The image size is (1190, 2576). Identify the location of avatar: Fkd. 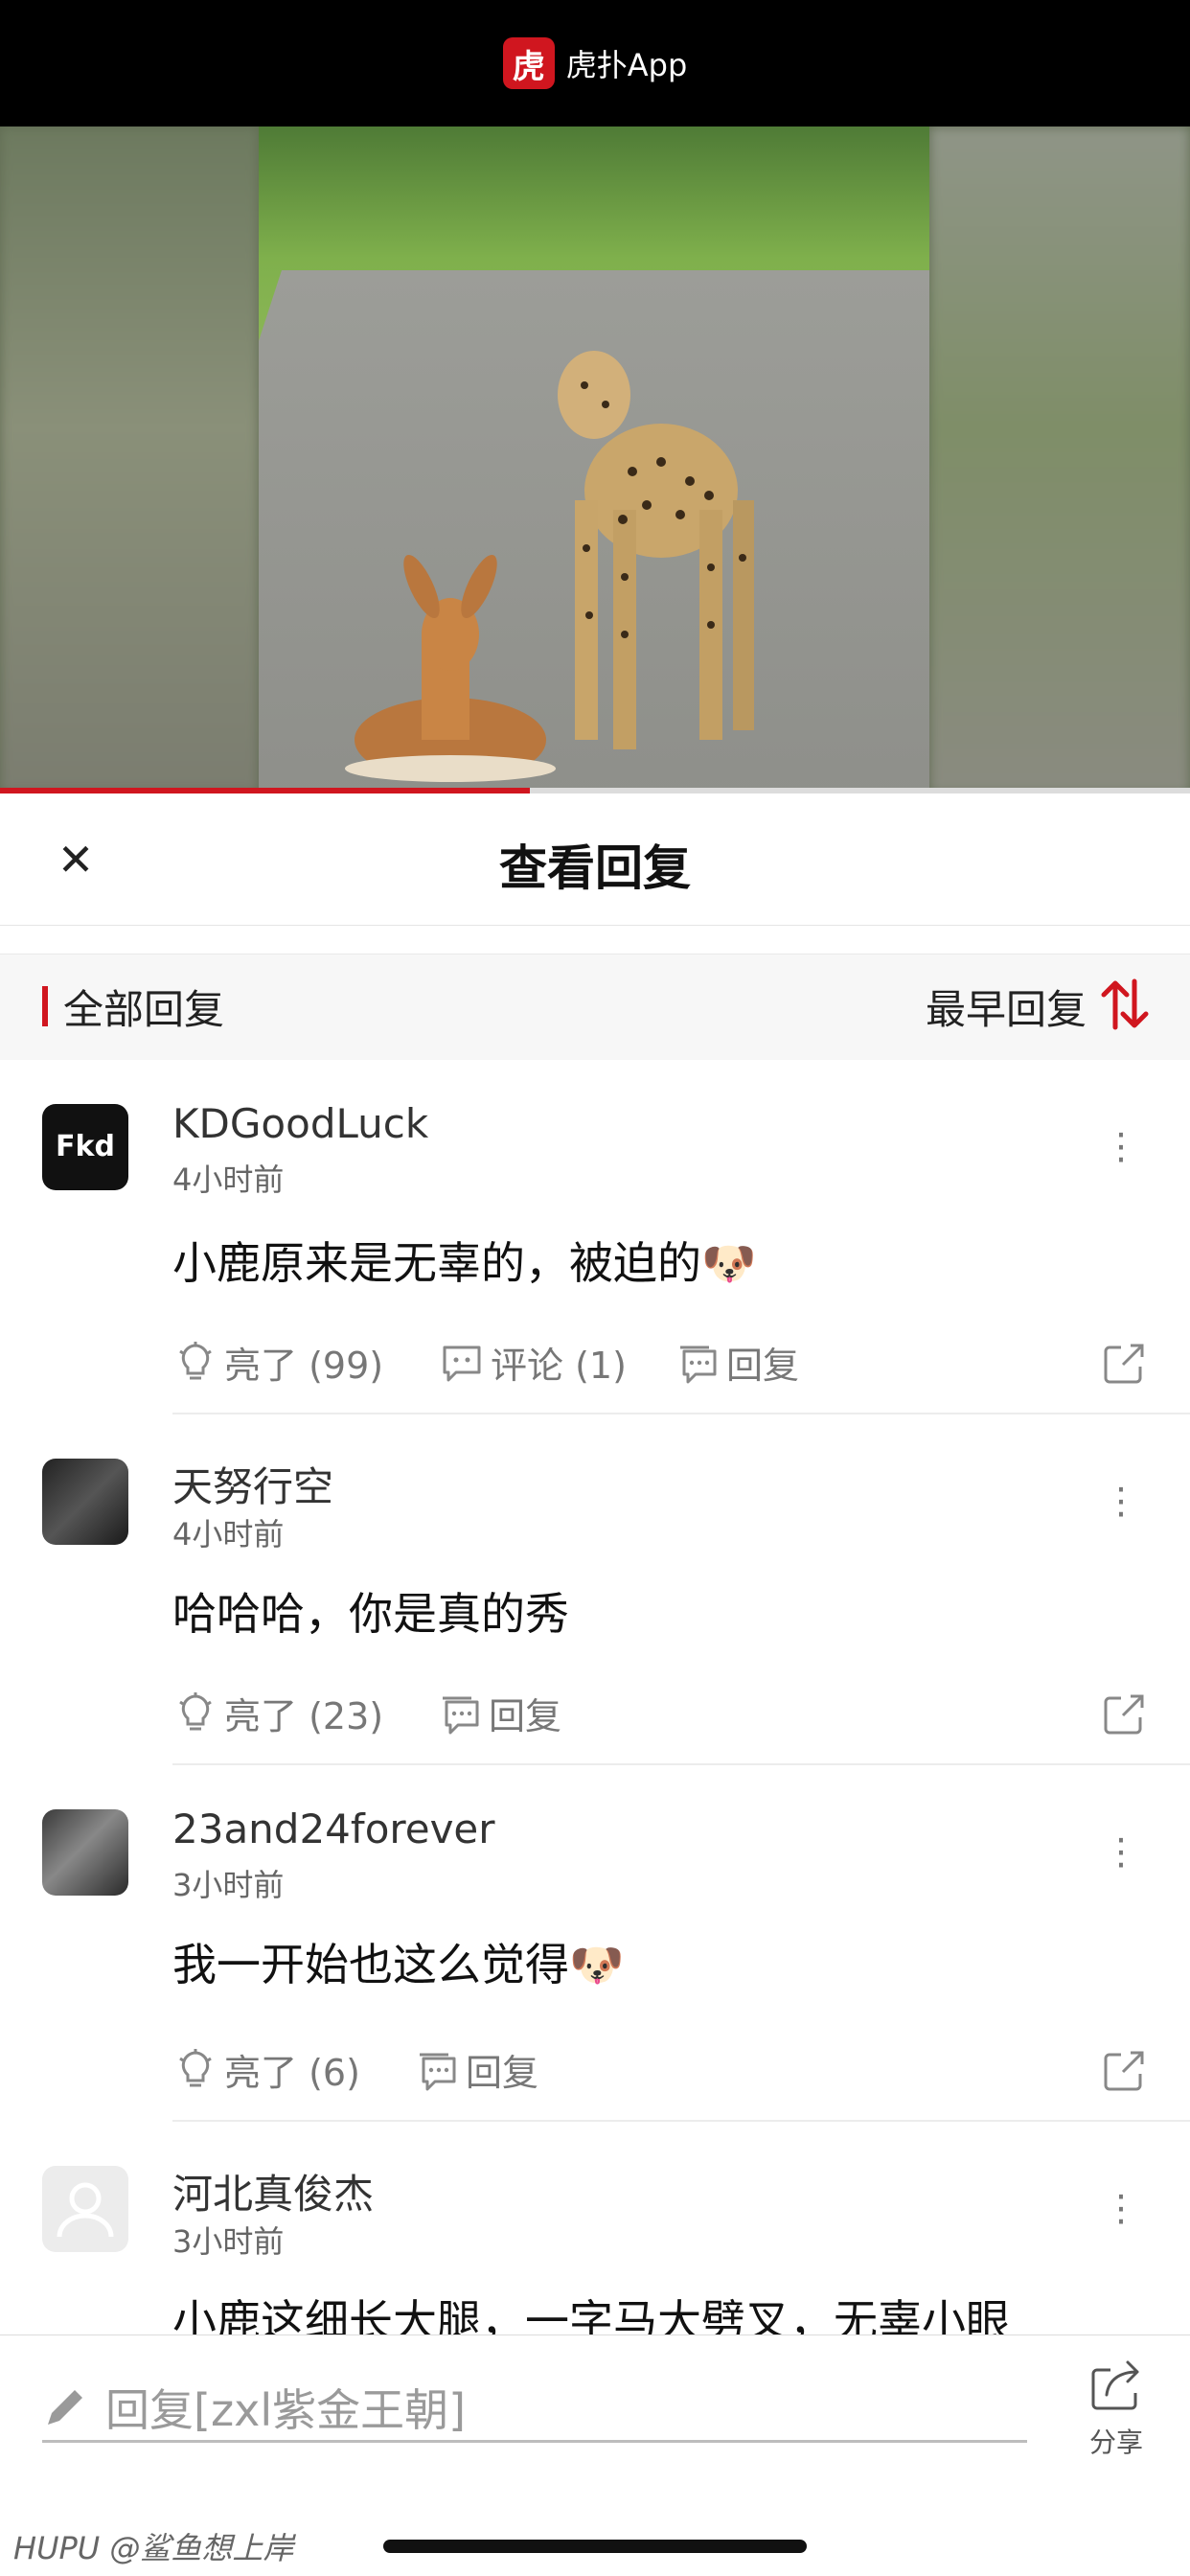
(85, 1147).